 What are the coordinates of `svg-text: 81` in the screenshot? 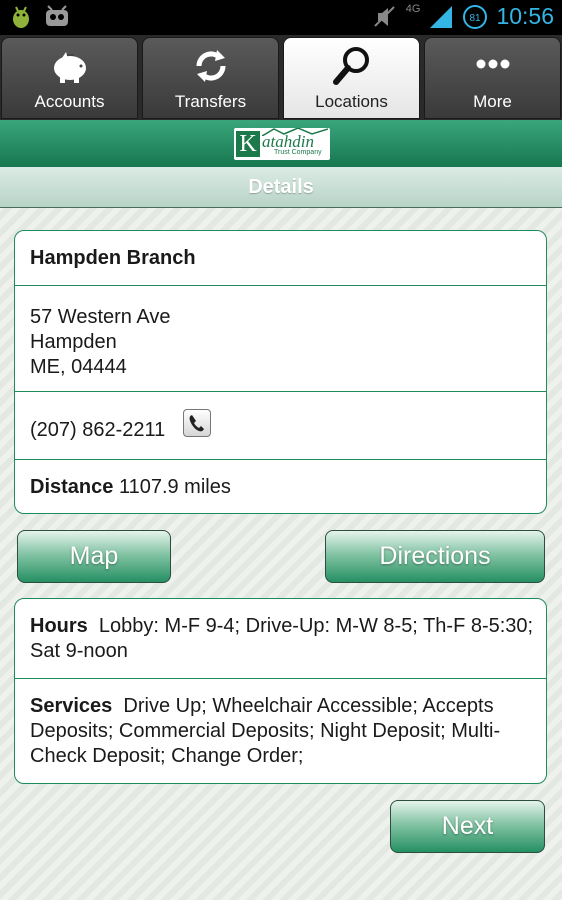 It's located at (476, 18).